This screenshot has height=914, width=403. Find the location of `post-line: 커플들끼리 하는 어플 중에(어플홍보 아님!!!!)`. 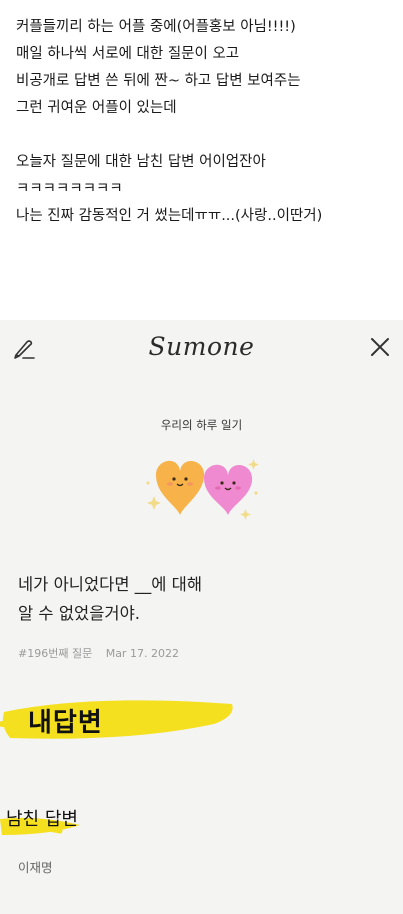

post-line: 커플들끼리 하는 어플 중에(어플홍보 아님!!!!) is located at coordinates (156, 27).